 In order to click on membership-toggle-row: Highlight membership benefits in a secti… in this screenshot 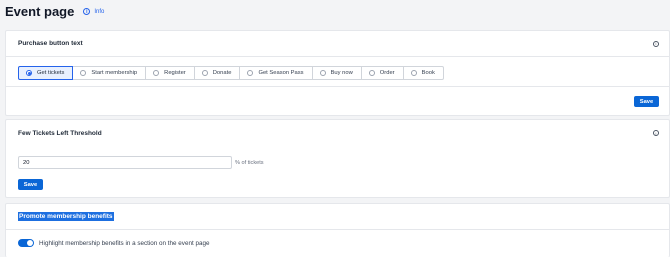, I will do `click(113, 243)`.